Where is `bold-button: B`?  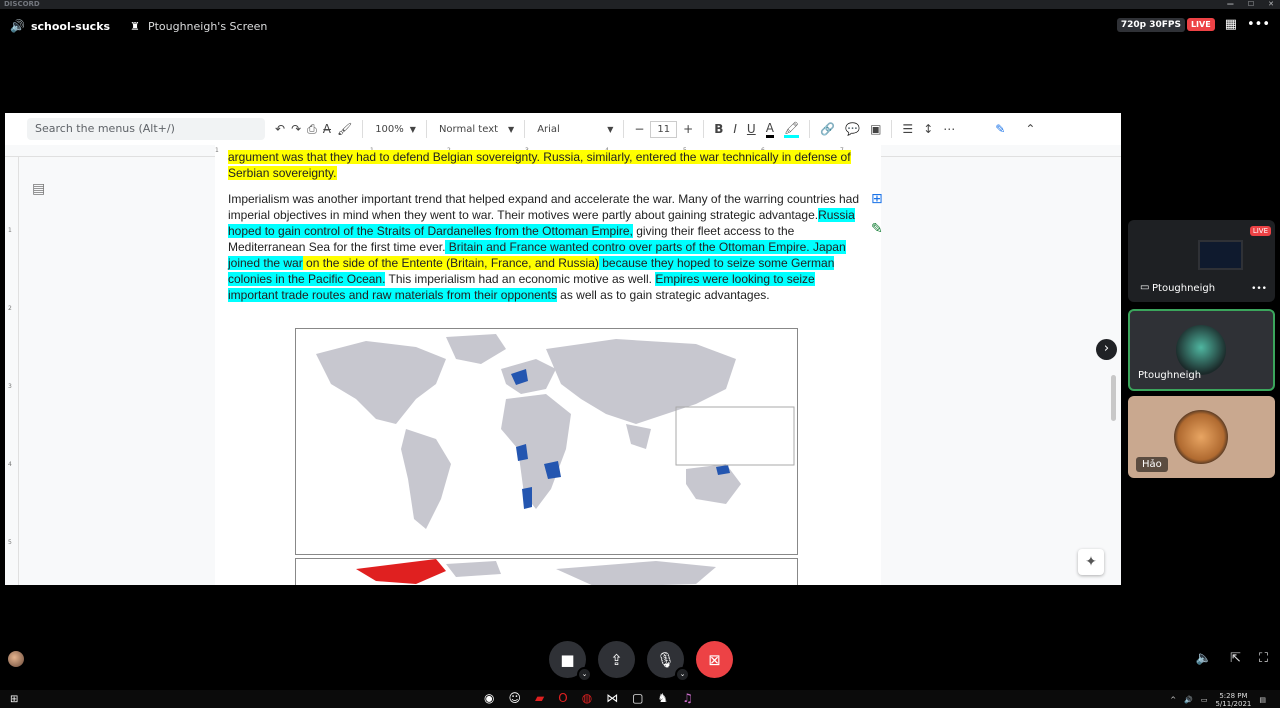
bold-button: B is located at coordinates (718, 129).